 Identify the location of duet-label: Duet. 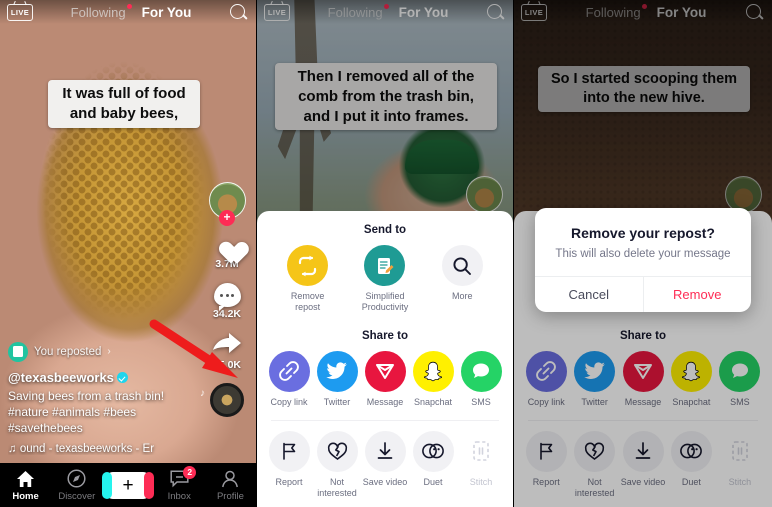
(433, 481).